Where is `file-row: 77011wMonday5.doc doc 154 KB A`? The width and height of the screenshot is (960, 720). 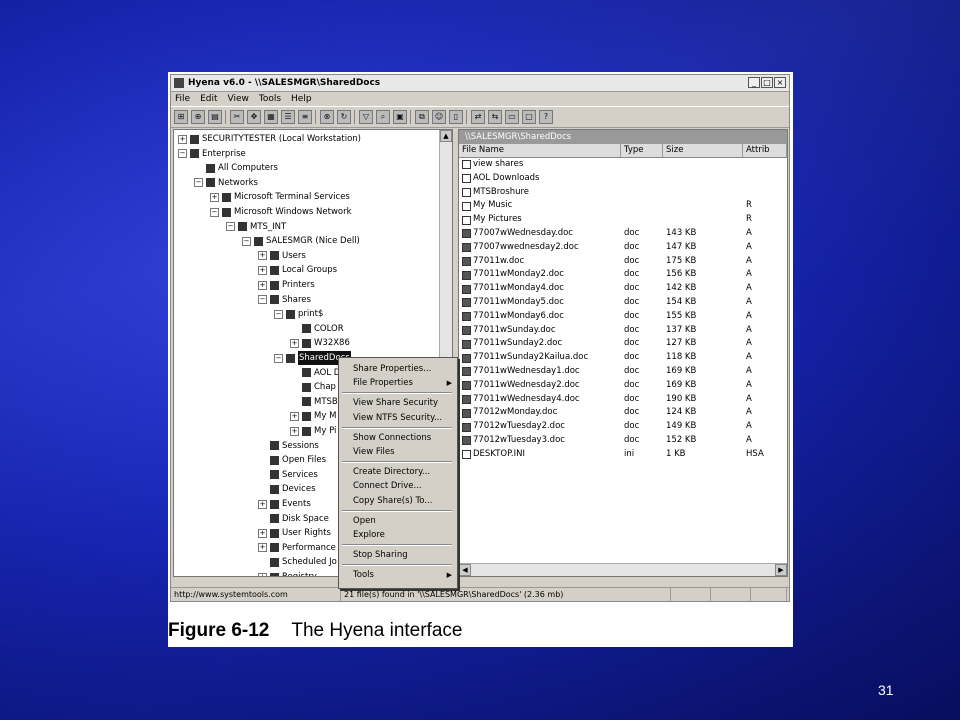 file-row: 77011wMonday5.doc doc 154 KB A is located at coordinates (623, 303).